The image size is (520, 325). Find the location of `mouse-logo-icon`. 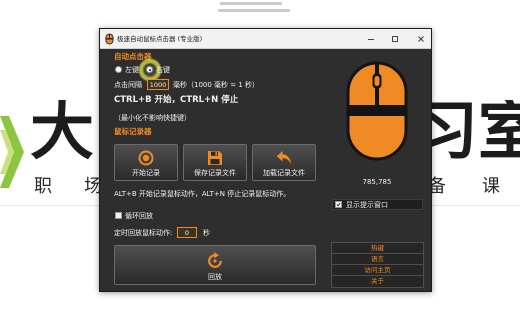

mouse-logo-icon is located at coordinates (377, 111).